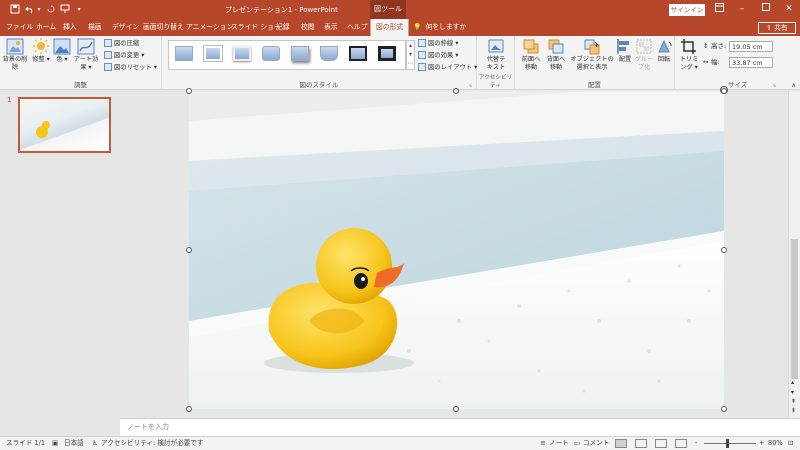 This screenshot has height=450, width=800. I want to click on resize-handle-e, so click(724, 250).